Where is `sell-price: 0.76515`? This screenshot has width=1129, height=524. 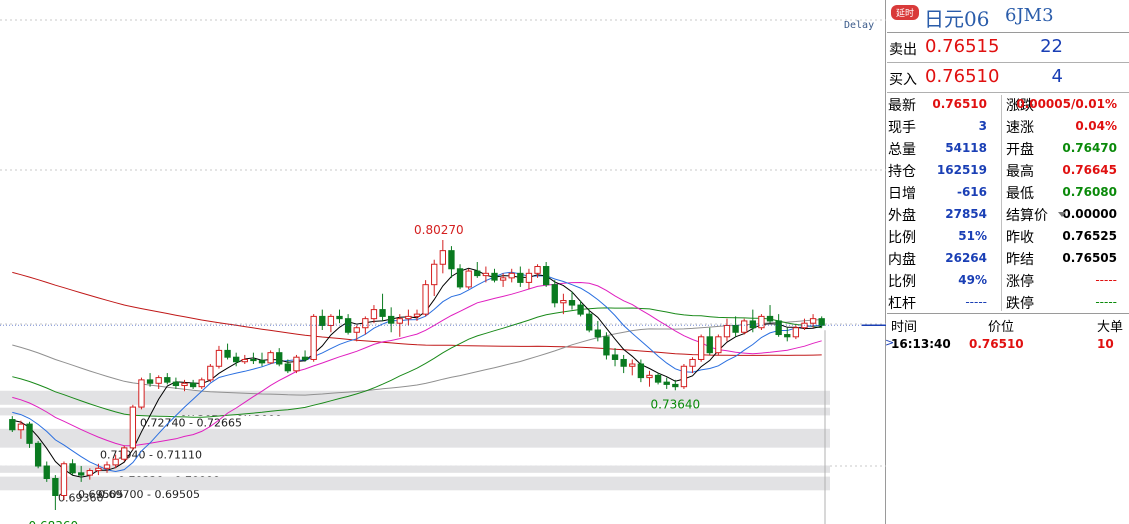 sell-price: 0.76515 is located at coordinates (962, 46).